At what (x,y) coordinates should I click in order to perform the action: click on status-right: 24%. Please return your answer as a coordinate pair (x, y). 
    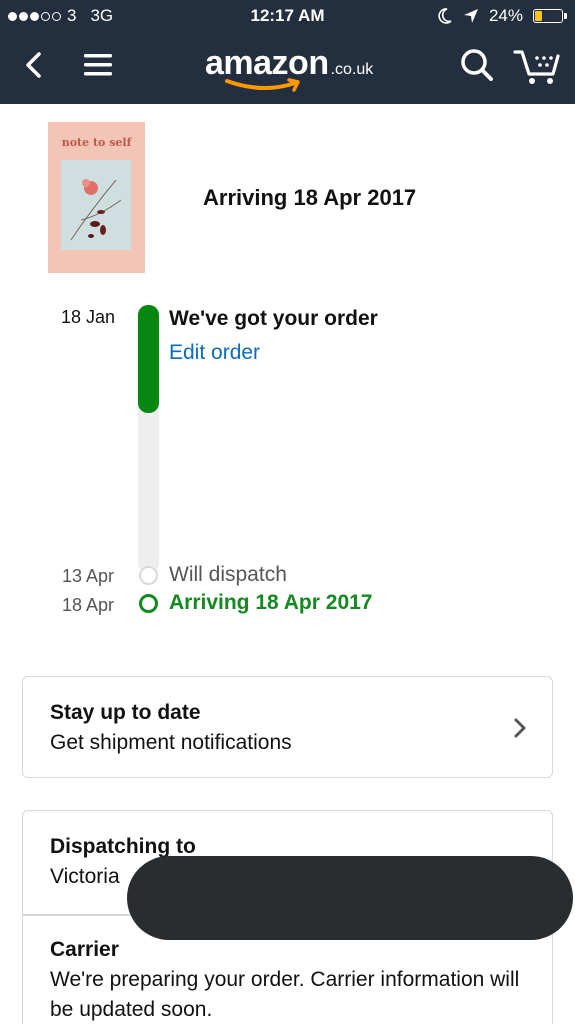
    Looking at the image, I should click on (502, 16).